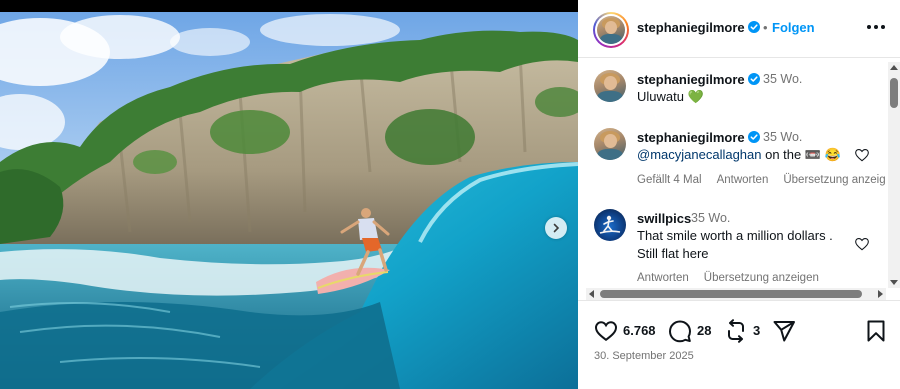 The height and width of the screenshot is (389, 900). What do you see at coordinates (639, 330) in the screenshot?
I see `likes-count: 6.768` at bounding box center [639, 330].